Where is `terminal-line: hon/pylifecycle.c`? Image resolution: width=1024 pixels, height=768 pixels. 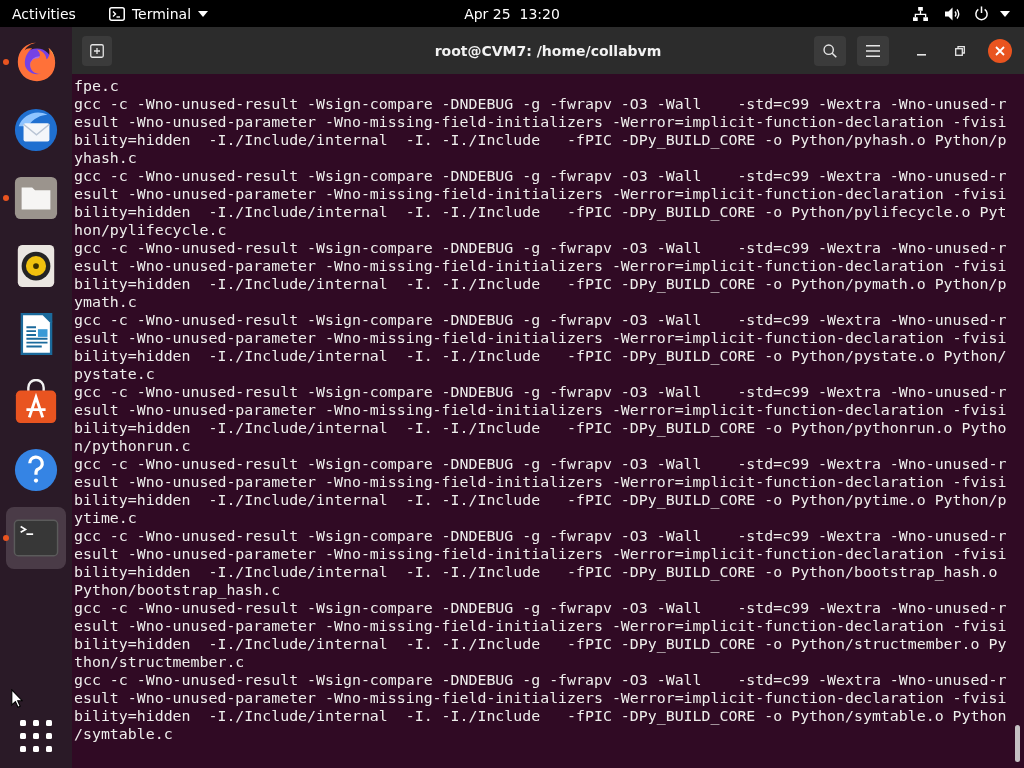
terminal-line: hon/pylifecycle.c is located at coordinates (150, 230).